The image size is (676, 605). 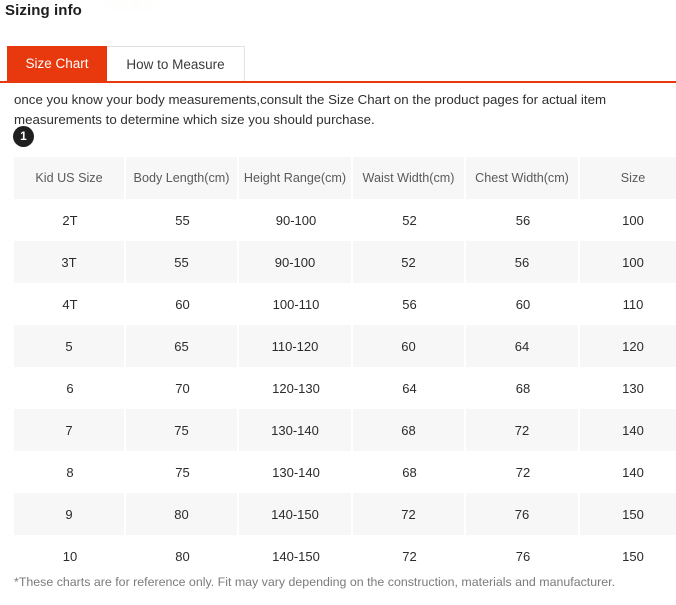 I want to click on column-header-body-length: Body Length(cm), so click(x=182, y=178).